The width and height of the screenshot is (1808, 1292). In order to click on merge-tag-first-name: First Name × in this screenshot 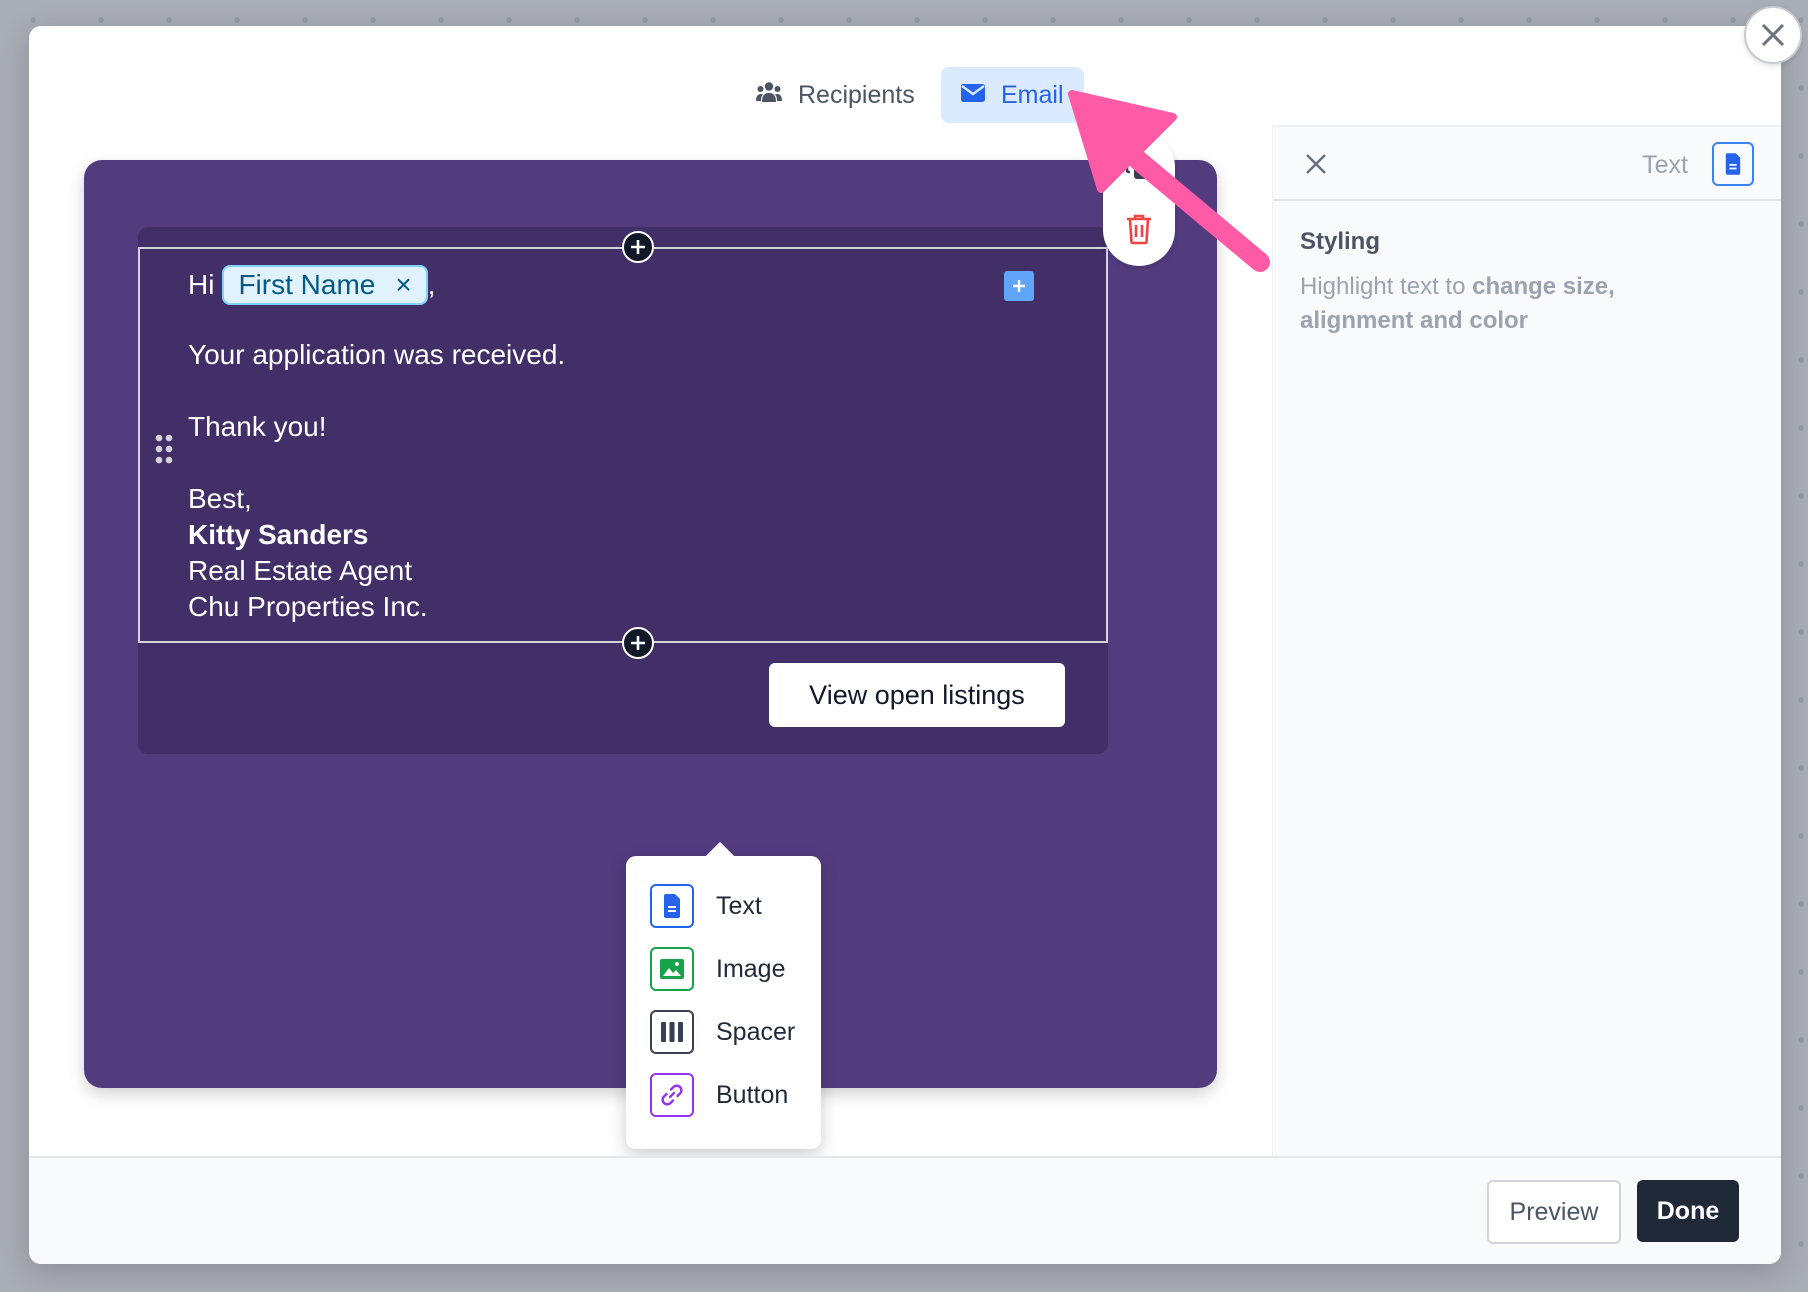, I will do `click(325, 285)`.